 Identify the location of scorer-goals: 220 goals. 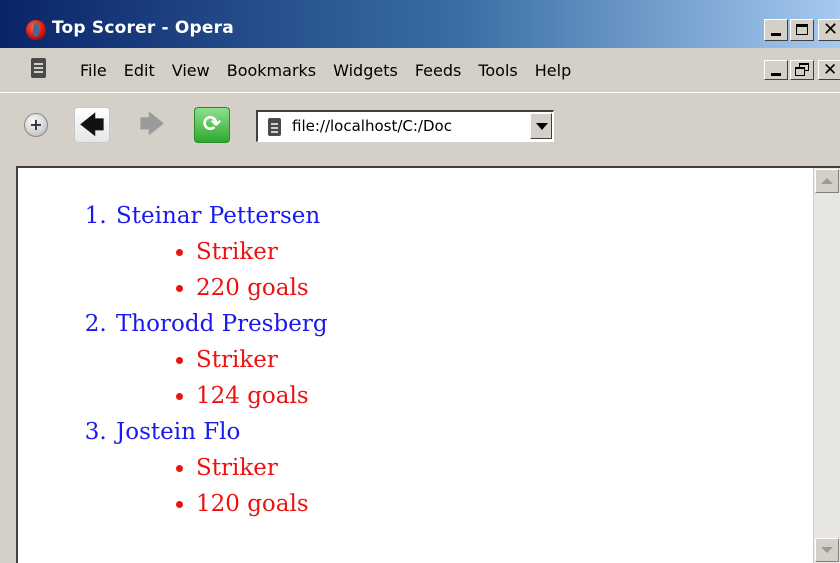
(262, 288).